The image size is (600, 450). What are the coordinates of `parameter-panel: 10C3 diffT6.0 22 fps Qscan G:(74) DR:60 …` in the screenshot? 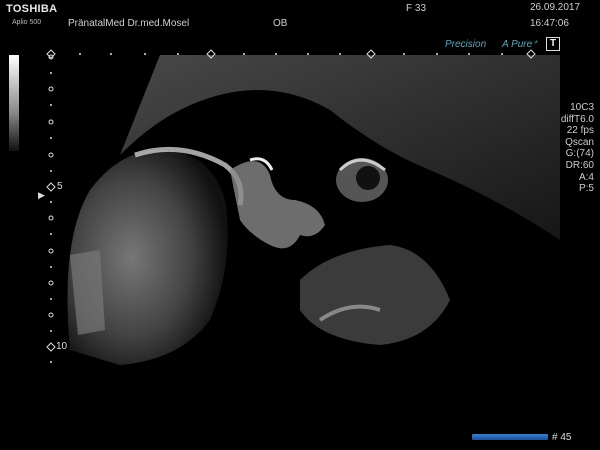 It's located at (577, 148).